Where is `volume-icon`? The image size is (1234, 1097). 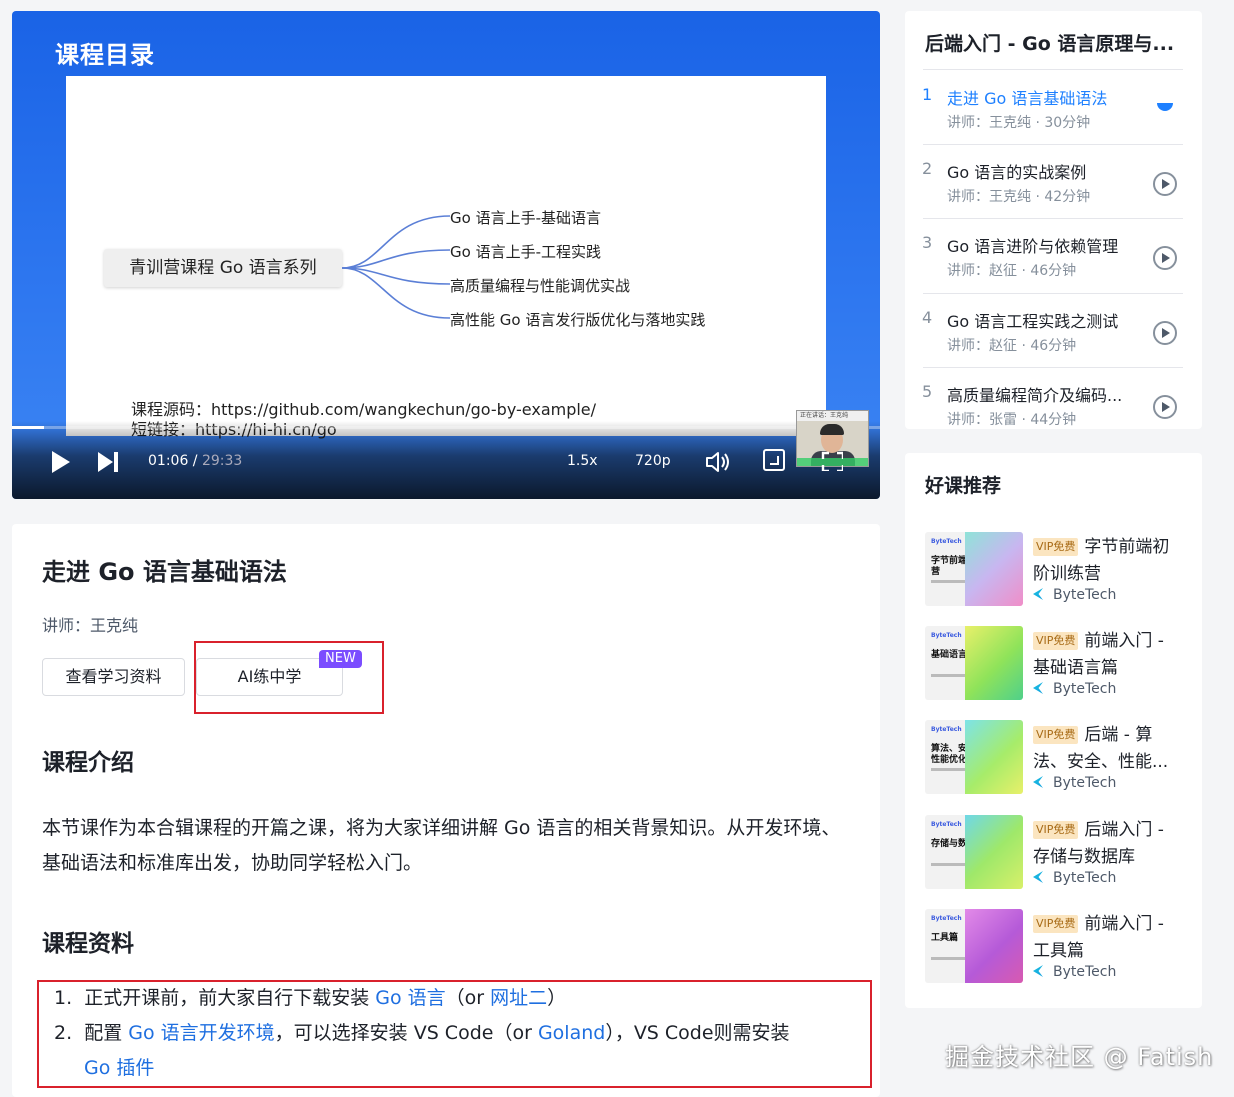
volume-icon is located at coordinates (718, 462).